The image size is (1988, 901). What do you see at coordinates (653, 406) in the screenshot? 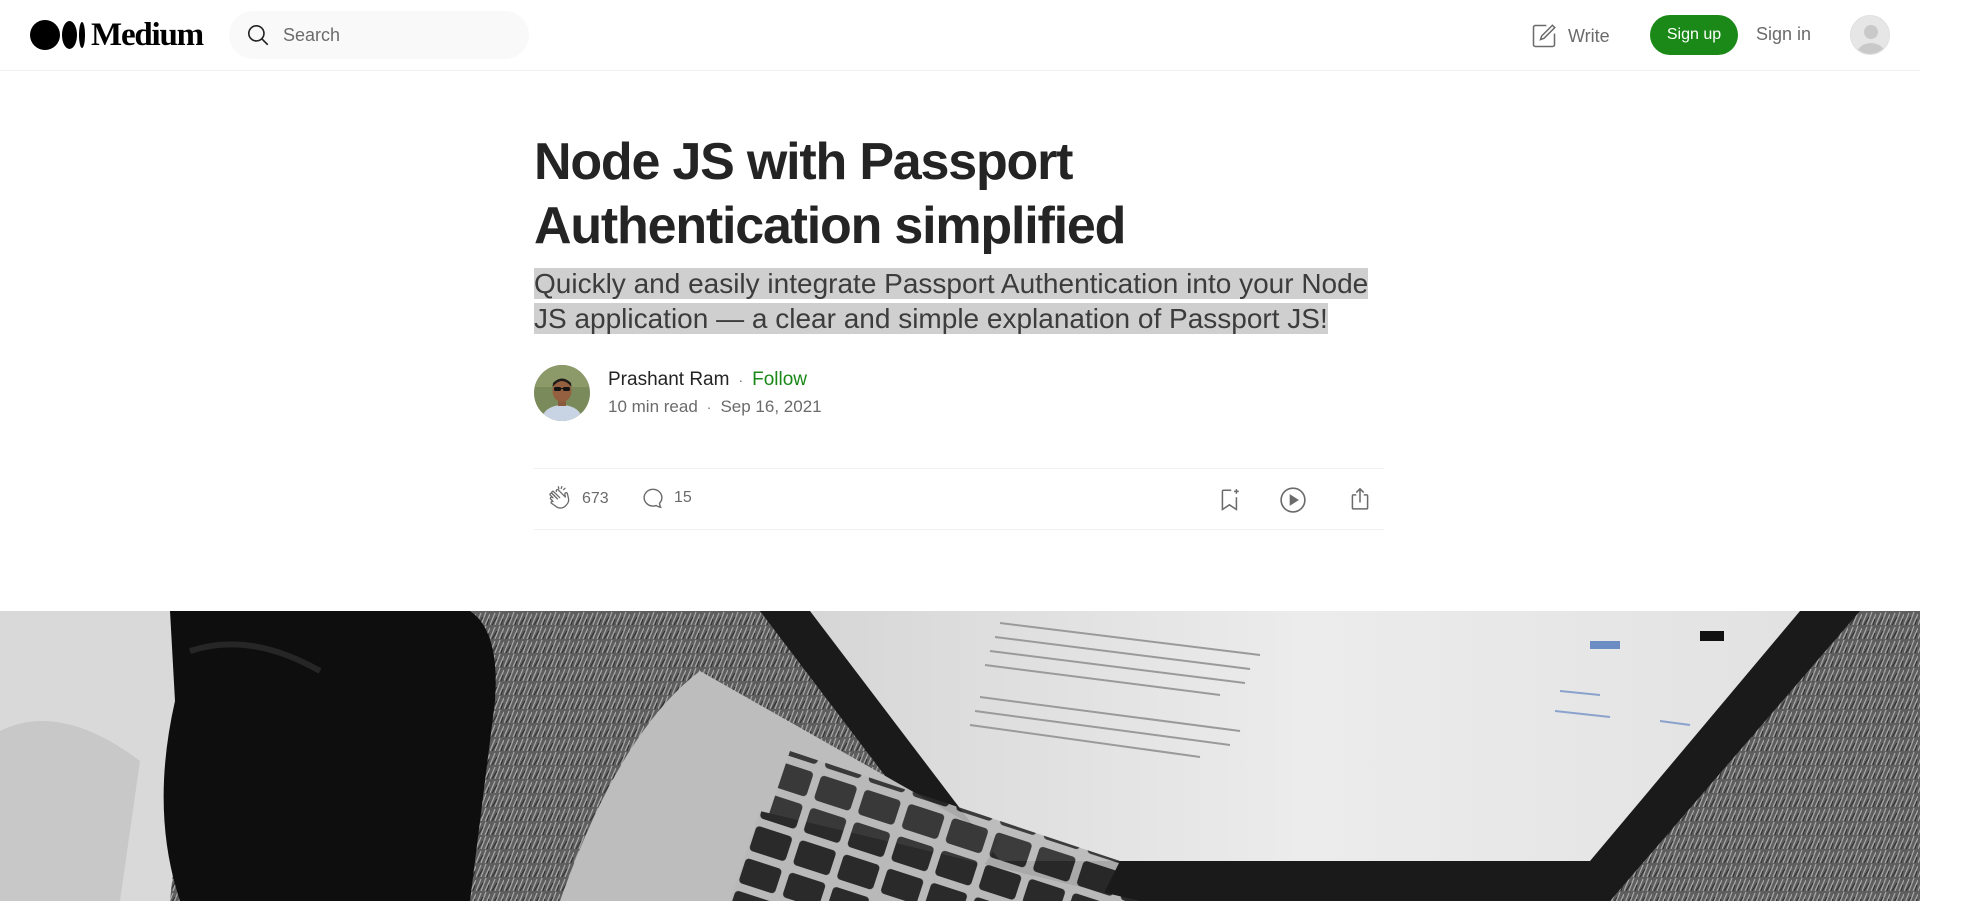
I see `read-time: 10 min read` at bounding box center [653, 406].